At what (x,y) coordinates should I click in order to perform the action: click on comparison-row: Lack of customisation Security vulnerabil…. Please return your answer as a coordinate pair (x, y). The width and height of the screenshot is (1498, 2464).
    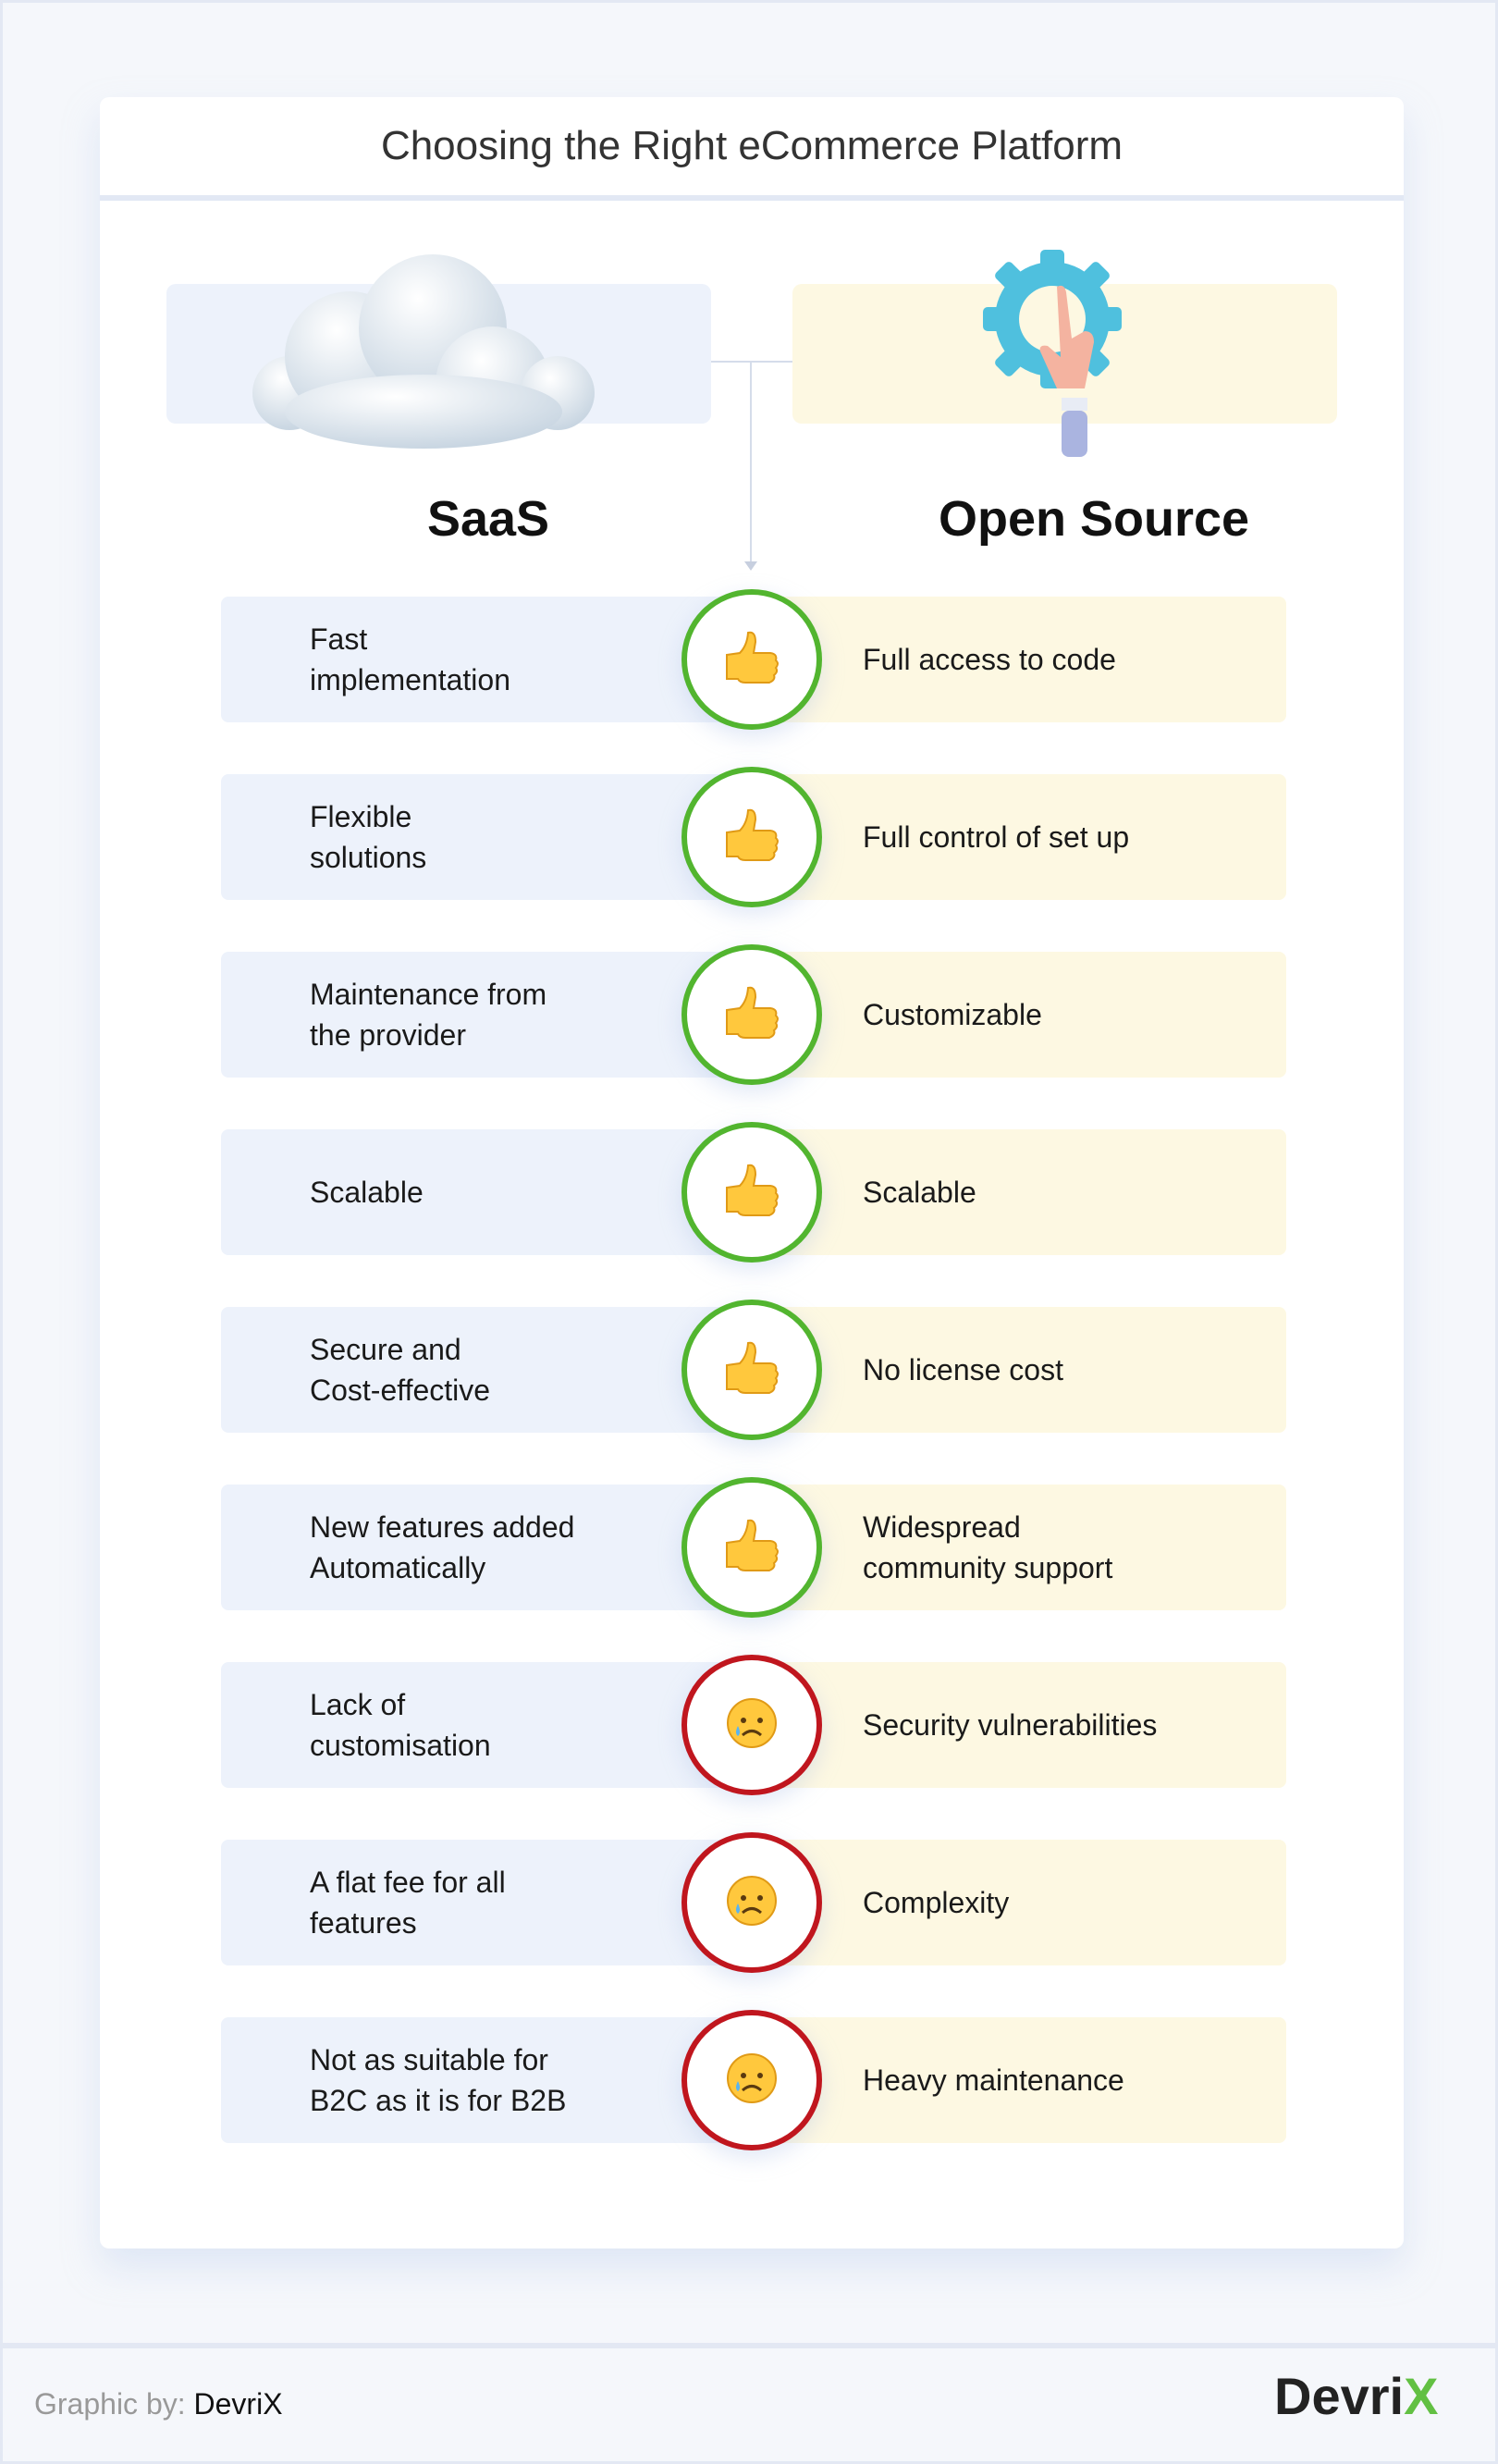
    Looking at the image, I should click on (753, 1725).